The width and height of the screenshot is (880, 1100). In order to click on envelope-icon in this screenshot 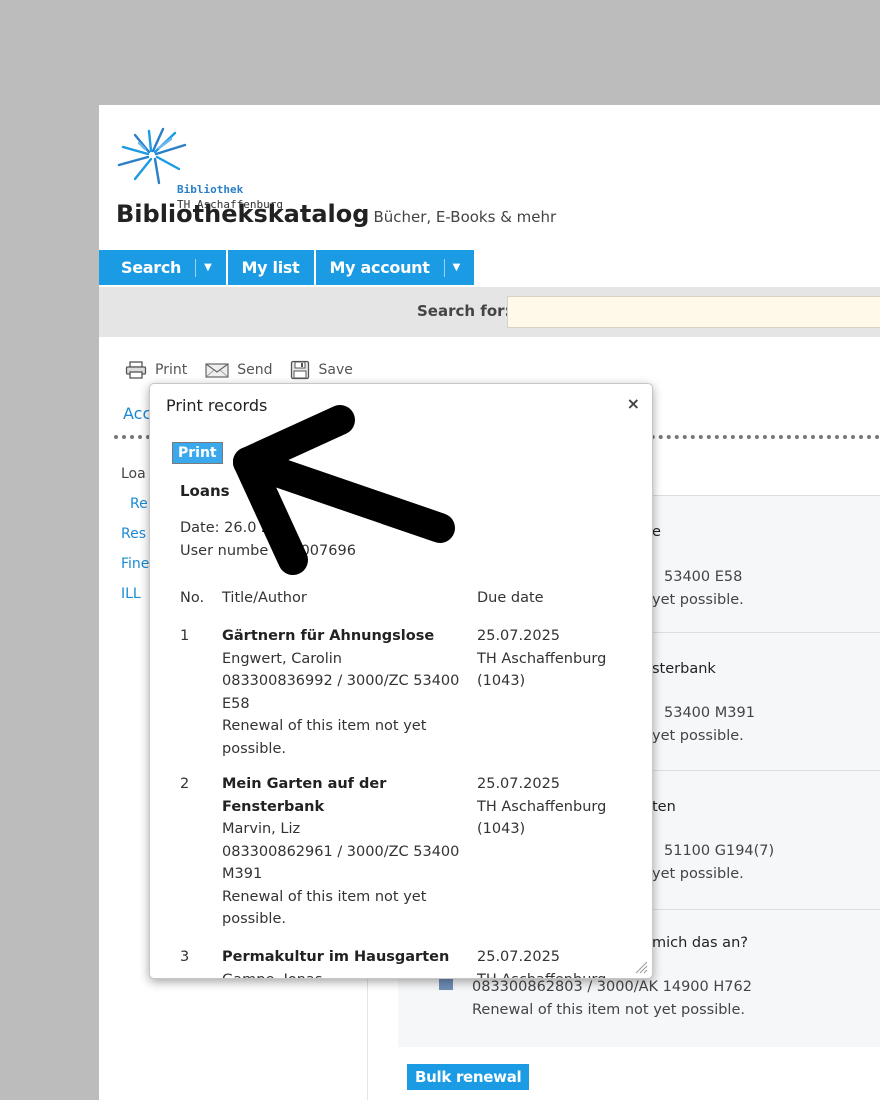, I will do `click(217, 370)`.